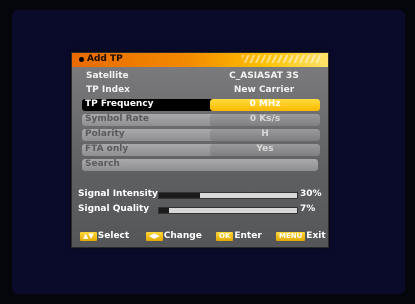 The image size is (415, 304). I want to click on row-tp-index: TP Index New Carrier, so click(200, 91).